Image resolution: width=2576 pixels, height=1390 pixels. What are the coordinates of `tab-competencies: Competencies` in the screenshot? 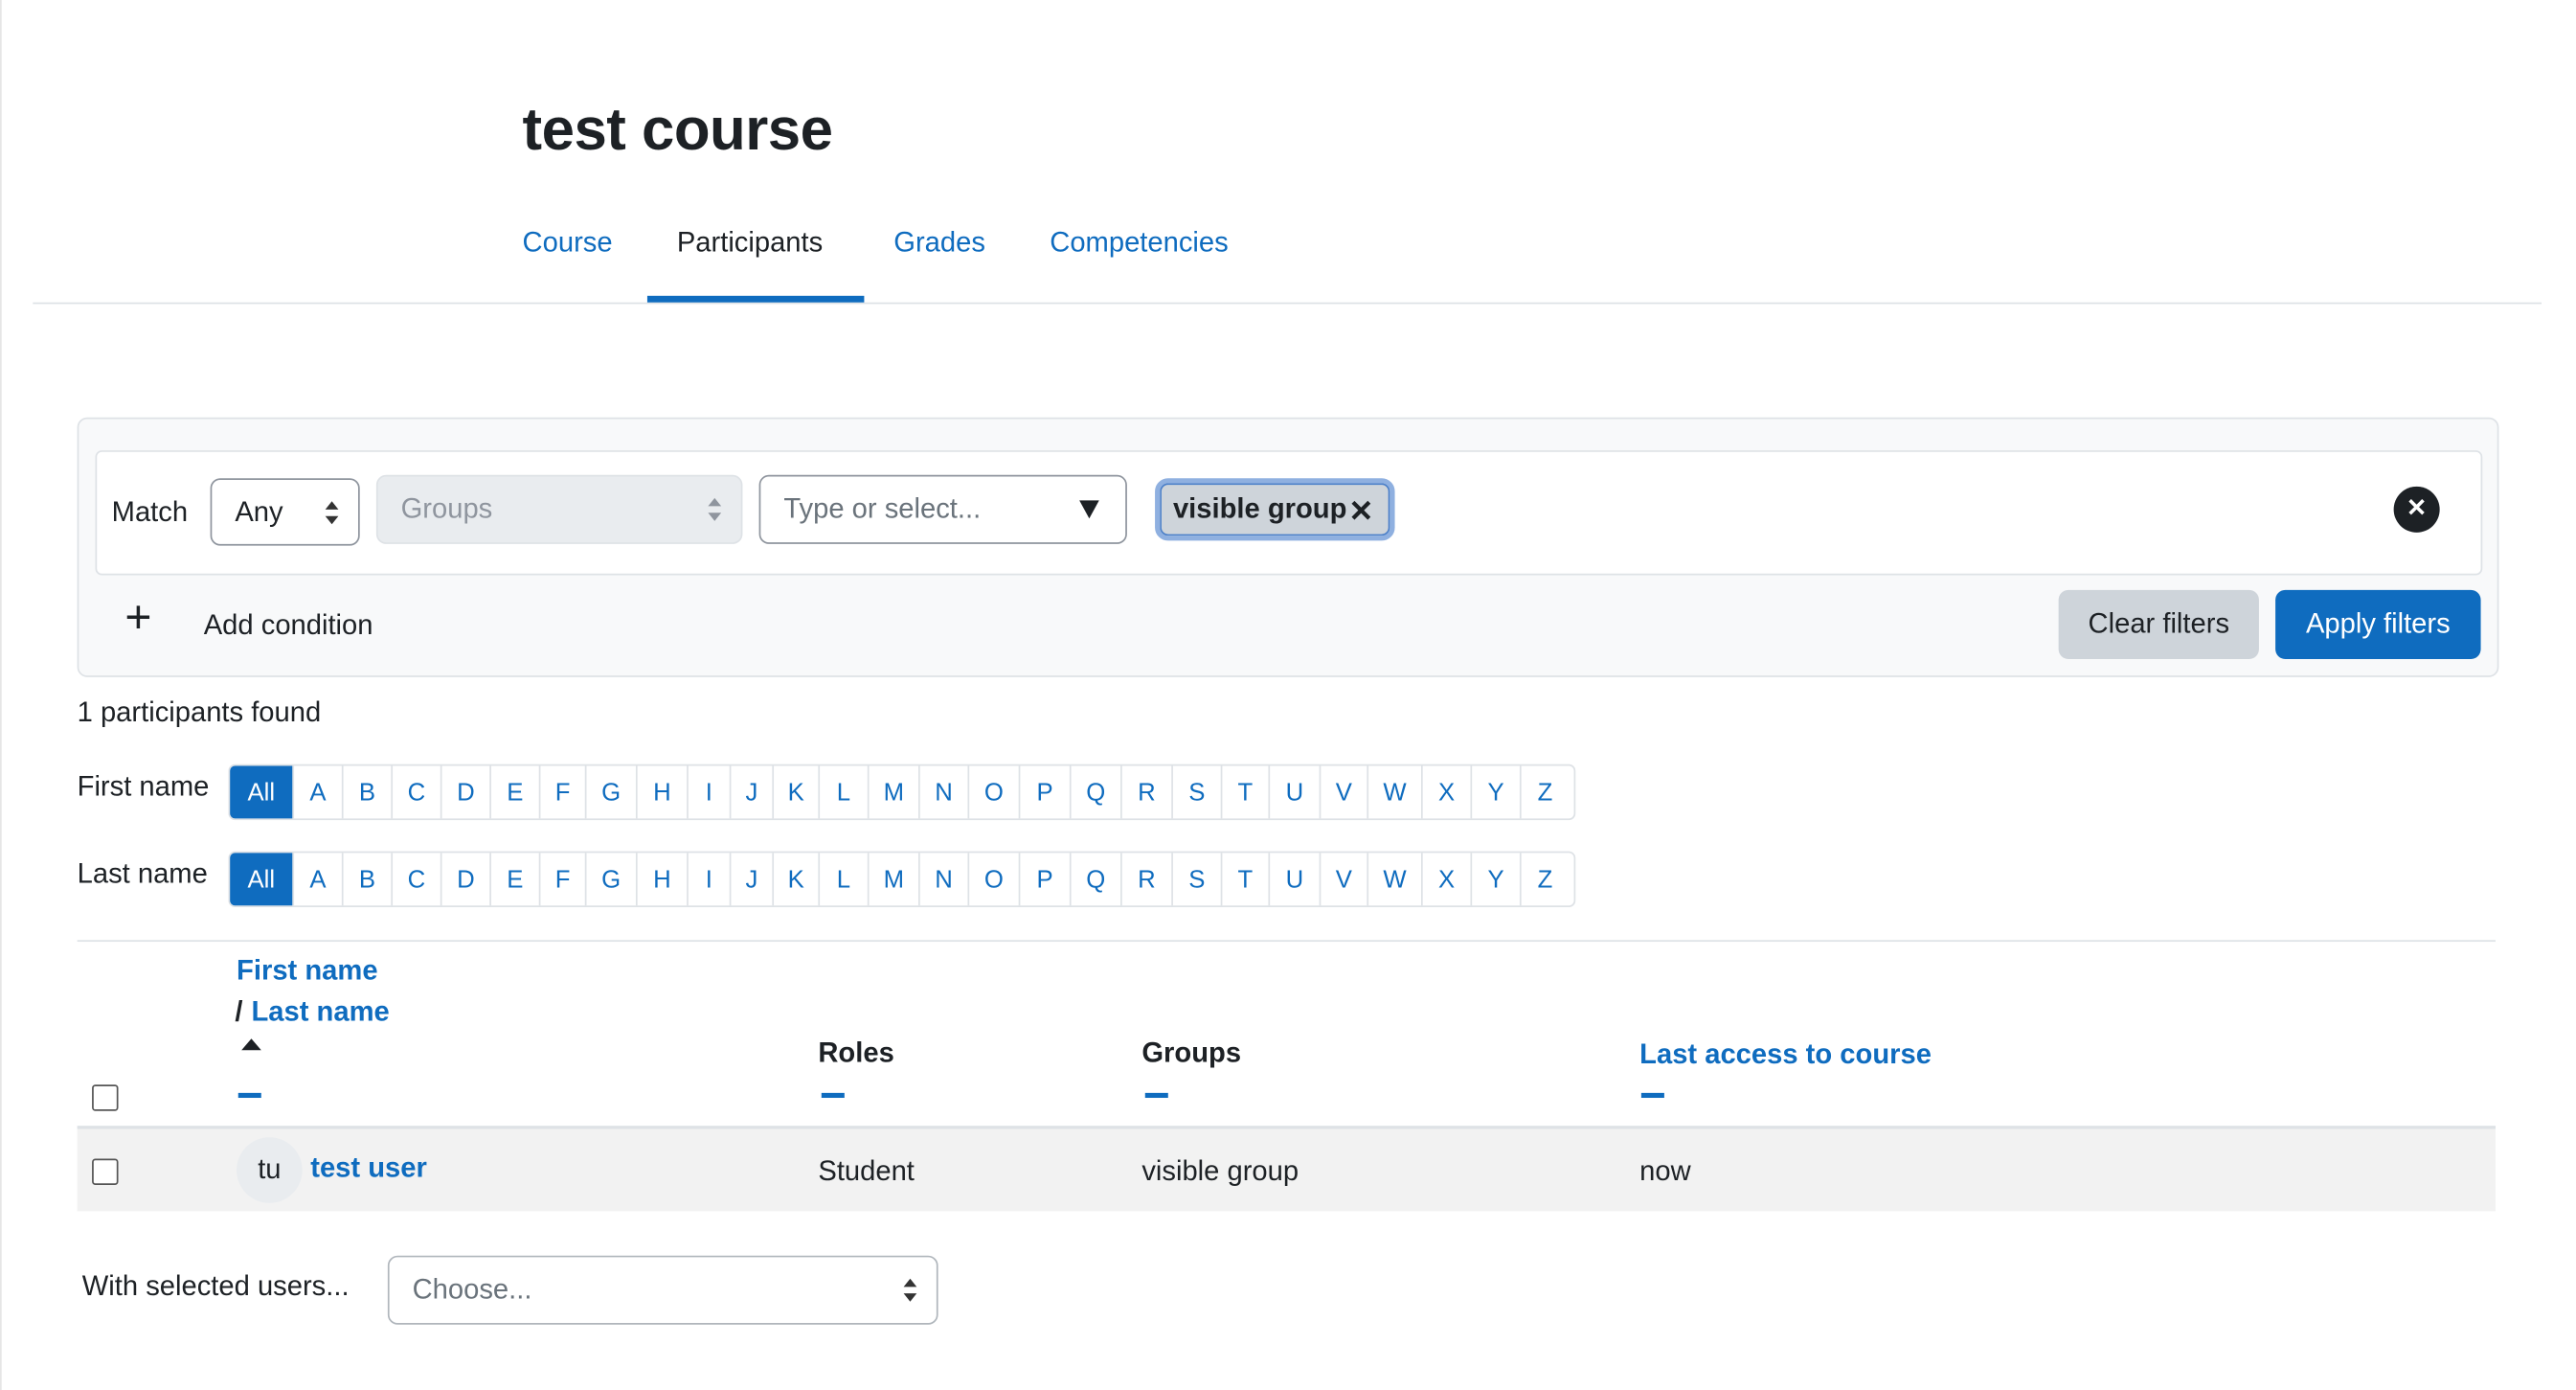 It's located at (1139, 243).